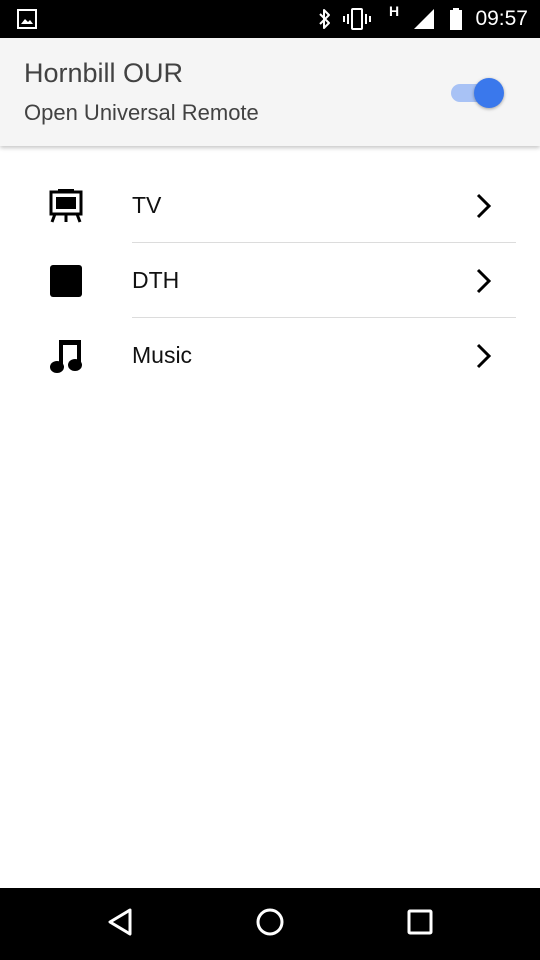 The image size is (540, 960). What do you see at coordinates (424, 19) in the screenshot?
I see `signal-icon` at bounding box center [424, 19].